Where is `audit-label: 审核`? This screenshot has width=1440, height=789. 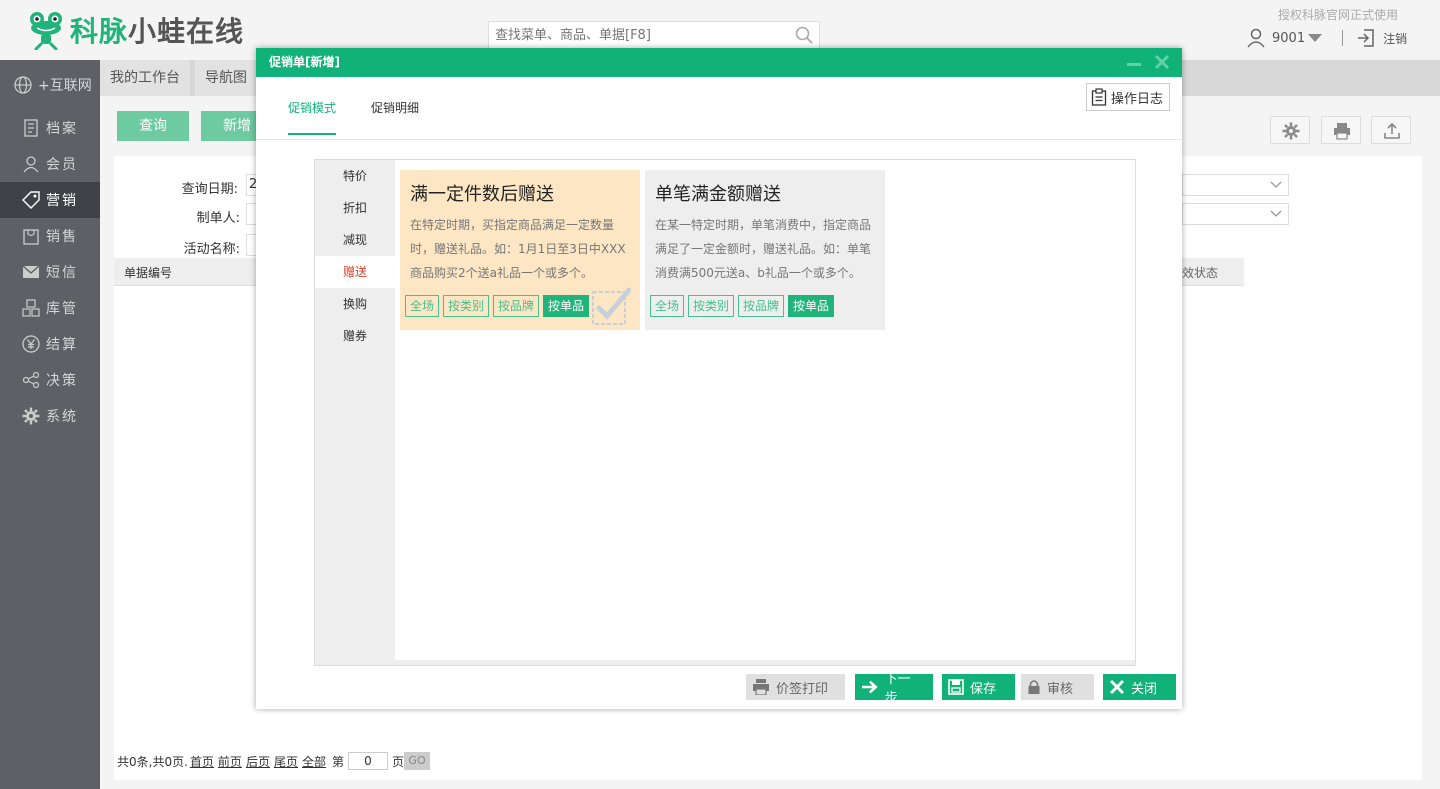
audit-label: 审核 is located at coordinates (1060, 689).